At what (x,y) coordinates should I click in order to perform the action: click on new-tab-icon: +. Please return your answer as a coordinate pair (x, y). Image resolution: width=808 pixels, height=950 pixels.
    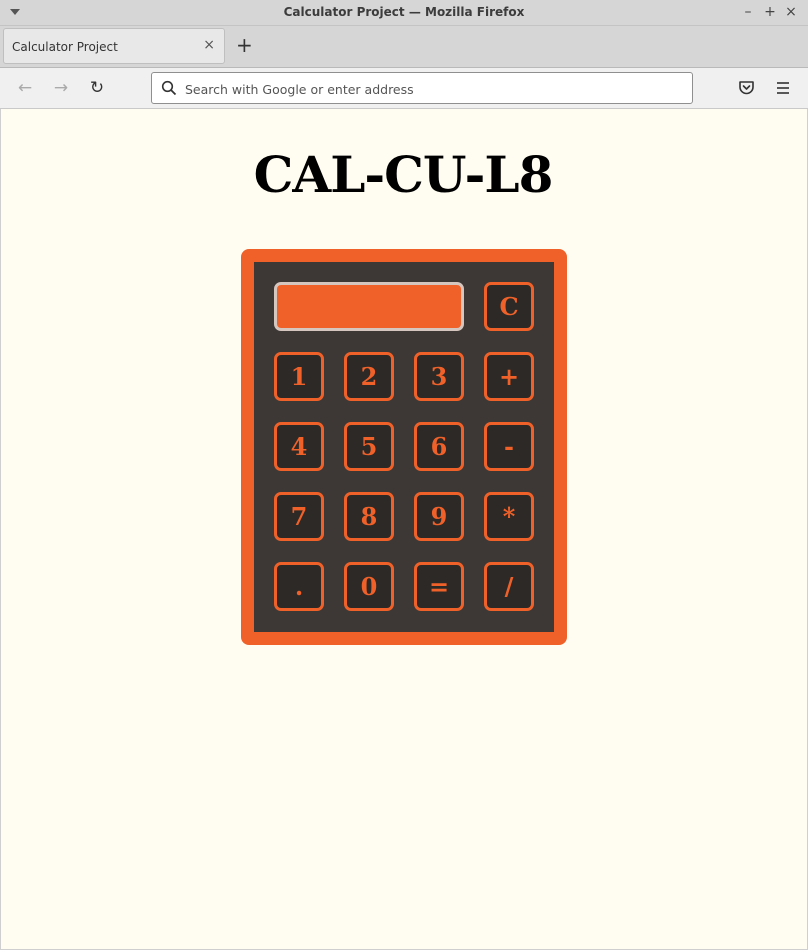
    Looking at the image, I should click on (244, 45).